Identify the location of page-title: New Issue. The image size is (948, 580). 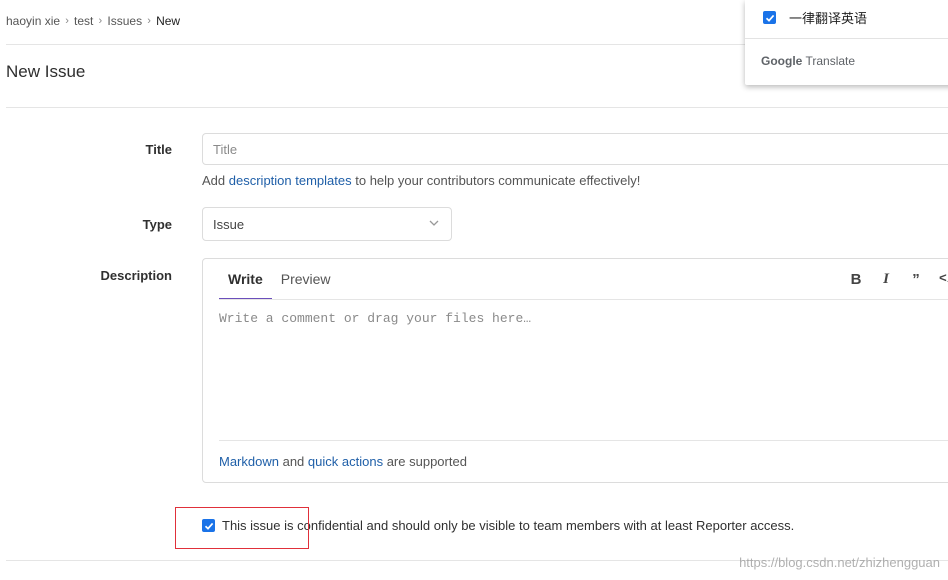
(46, 71).